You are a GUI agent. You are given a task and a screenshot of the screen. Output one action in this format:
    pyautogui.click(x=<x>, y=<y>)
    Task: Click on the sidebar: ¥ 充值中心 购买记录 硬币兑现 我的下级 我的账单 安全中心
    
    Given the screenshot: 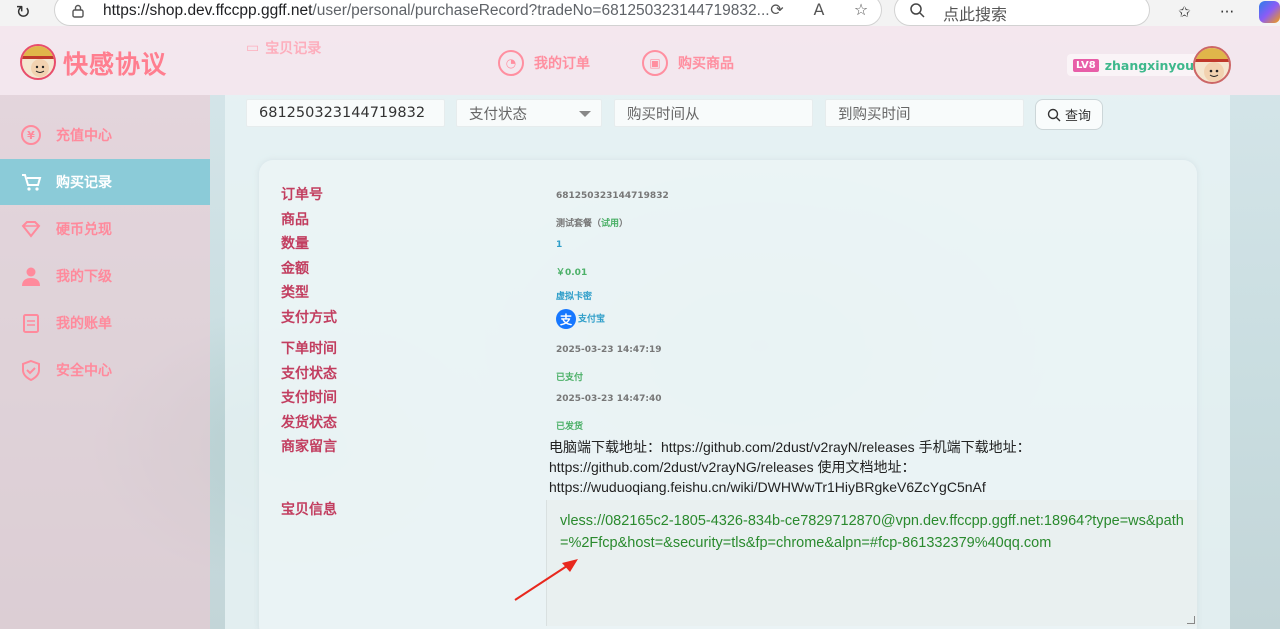 What is the action you would take?
    pyautogui.click(x=105, y=362)
    